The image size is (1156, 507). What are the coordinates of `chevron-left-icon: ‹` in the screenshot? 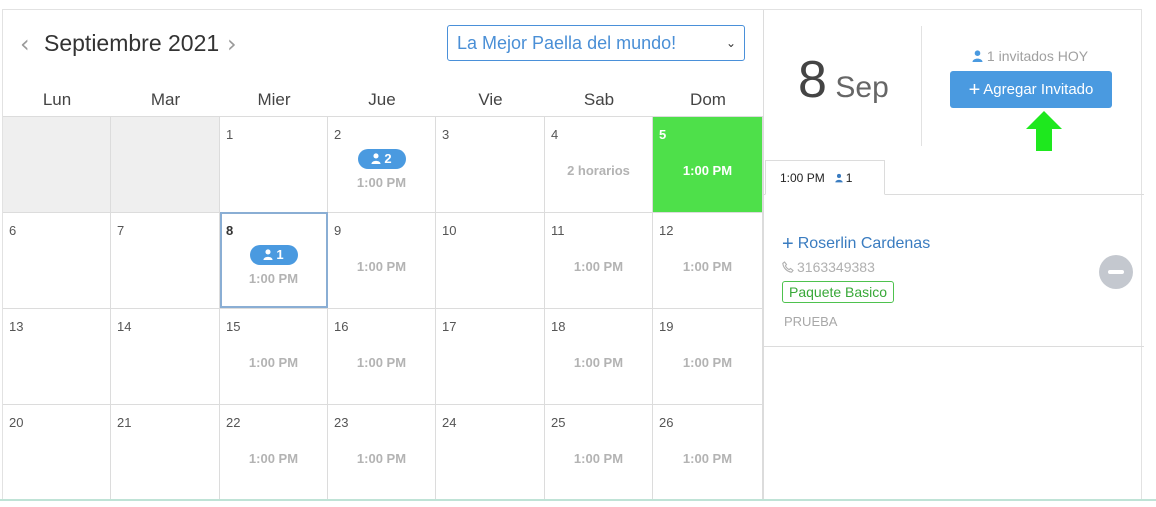 It's located at (25, 44).